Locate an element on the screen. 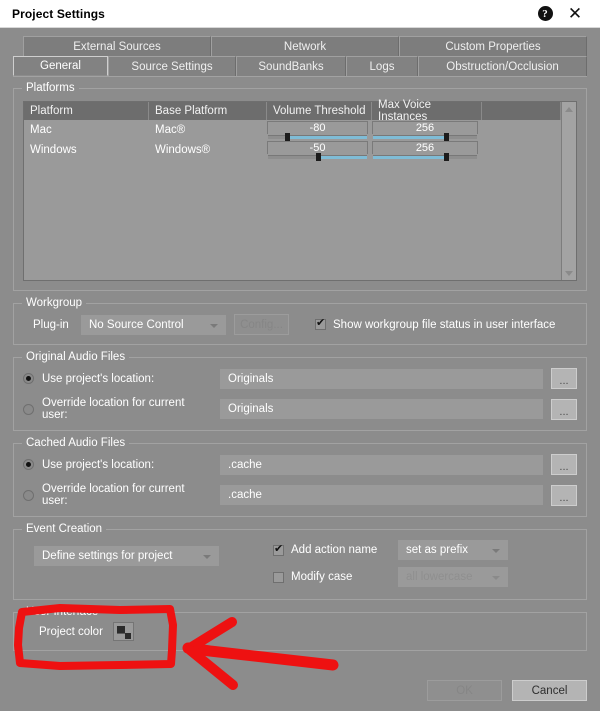 The height and width of the screenshot is (711, 600). tab-label: External Sources is located at coordinates (117, 46).